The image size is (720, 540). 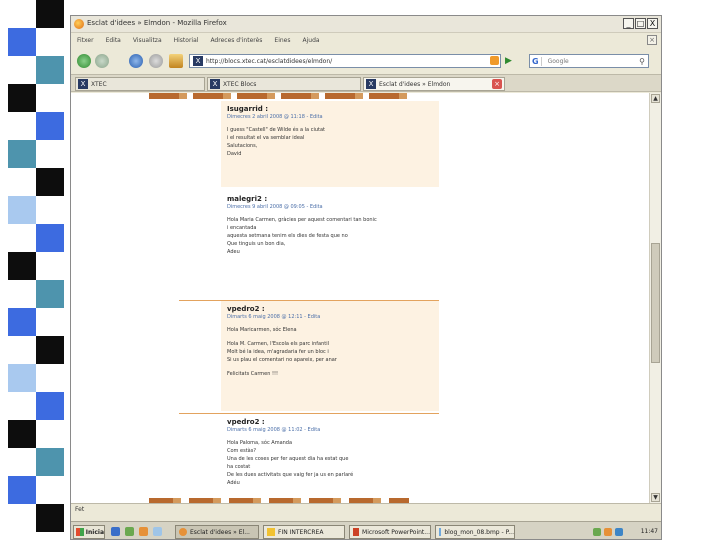 I want to click on menu-item-edit: Edita, so click(x=113, y=40).